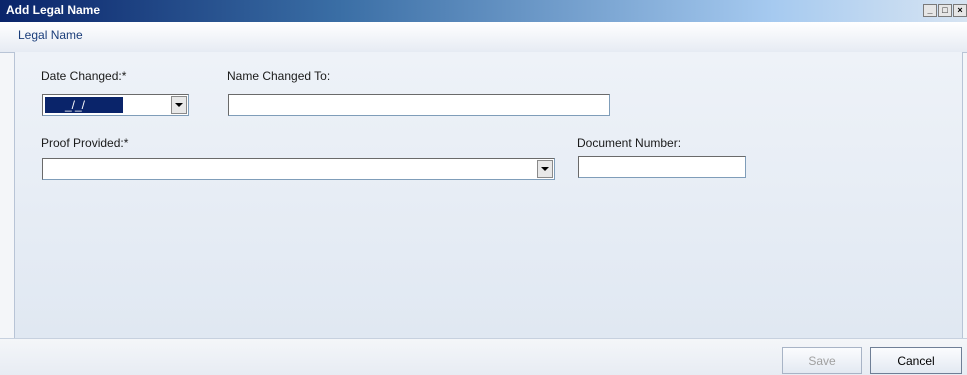  I want to click on group-title: Legal Name, so click(50, 35).